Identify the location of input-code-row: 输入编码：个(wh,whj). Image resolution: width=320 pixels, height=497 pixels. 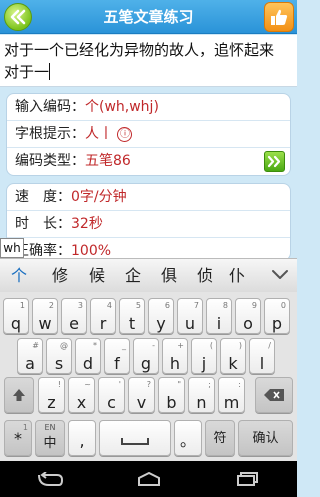
(148, 107).